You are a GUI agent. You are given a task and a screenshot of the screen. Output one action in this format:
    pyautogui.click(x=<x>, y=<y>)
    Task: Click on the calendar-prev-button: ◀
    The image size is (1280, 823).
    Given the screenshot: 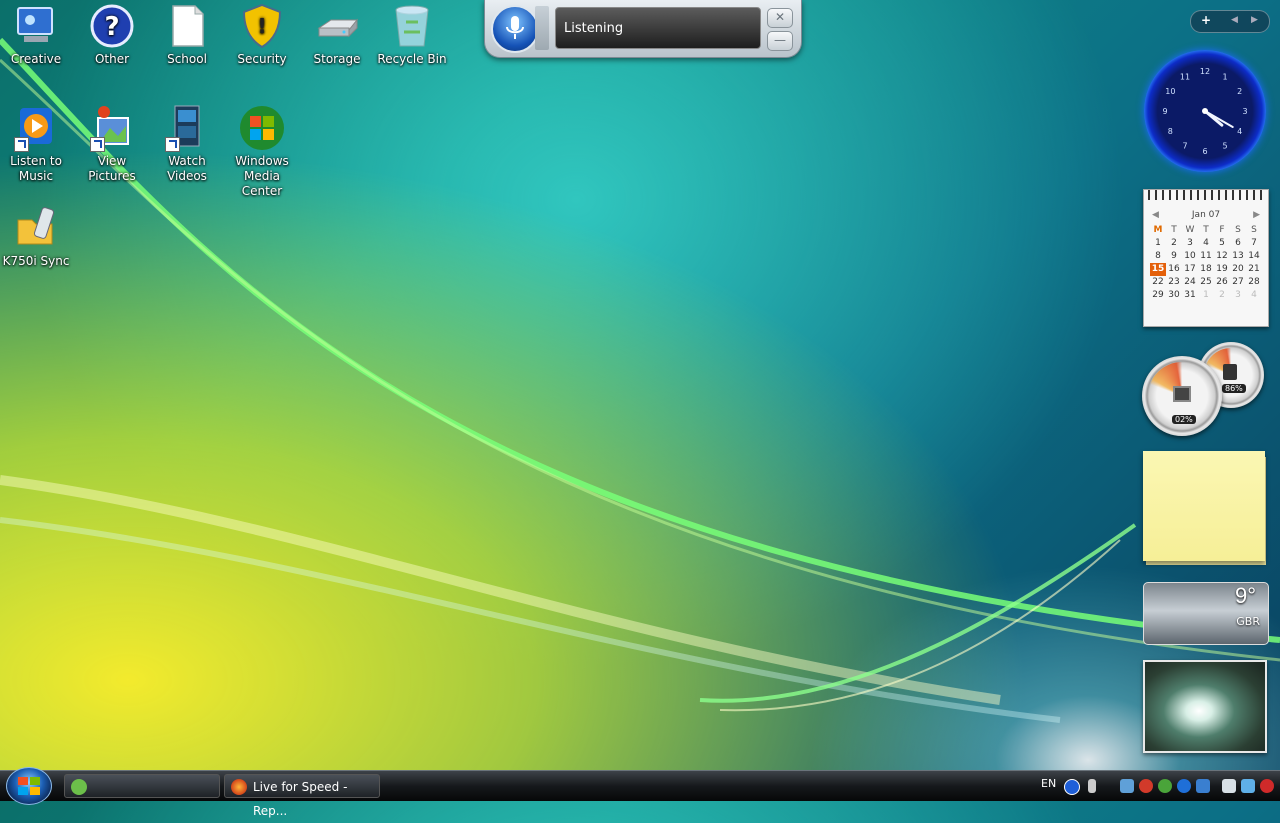 What is the action you would take?
    pyautogui.click(x=1155, y=215)
    